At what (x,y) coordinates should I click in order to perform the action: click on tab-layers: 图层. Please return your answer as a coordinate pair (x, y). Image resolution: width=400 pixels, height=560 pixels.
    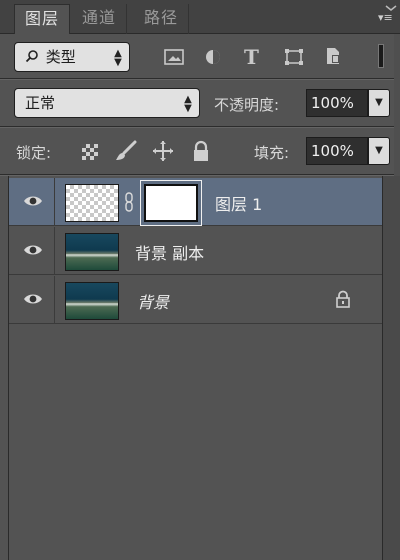
    Looking at the image, I should click on (42, 19).